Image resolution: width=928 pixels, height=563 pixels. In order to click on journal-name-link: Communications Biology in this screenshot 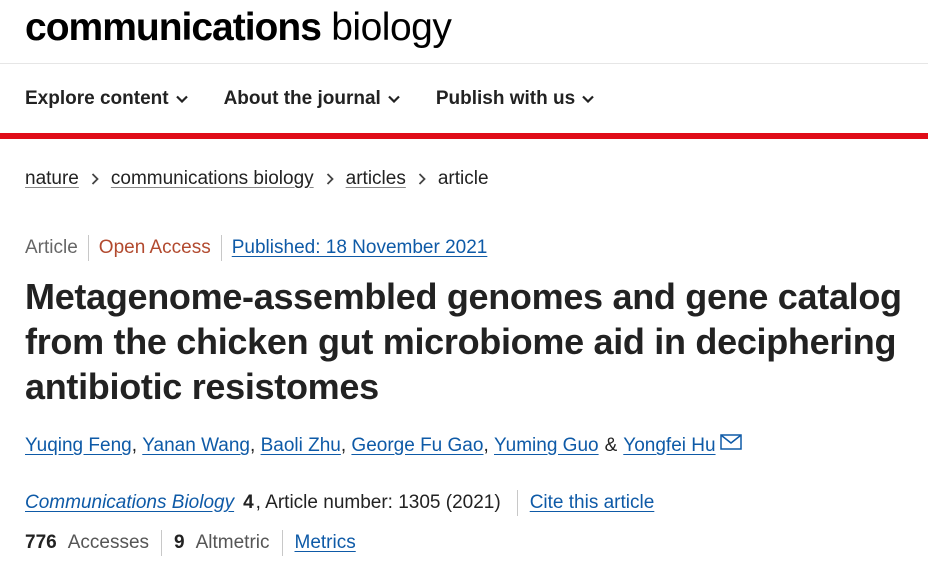, I will do `click(129, 503)`.